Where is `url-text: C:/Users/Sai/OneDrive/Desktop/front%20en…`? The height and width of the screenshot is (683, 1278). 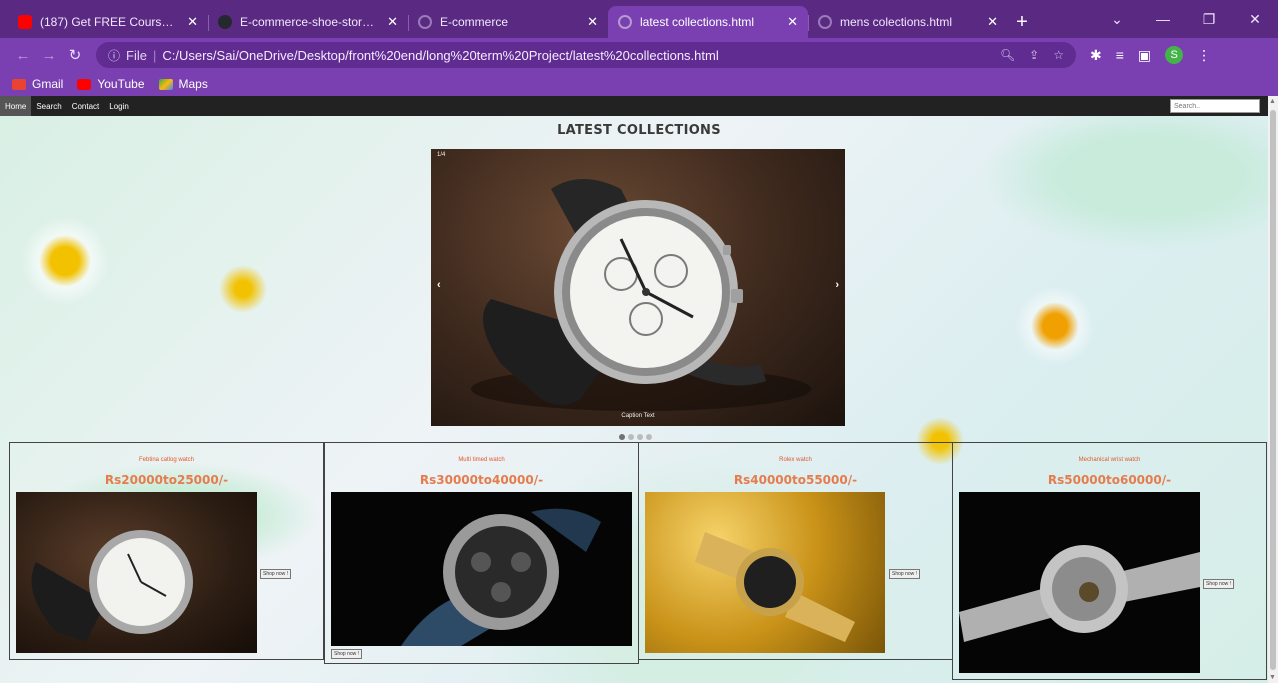 url-text: C:/Users/Sai/OneDrive/Desktop/front%20en… is located at coordinates (581, 55).